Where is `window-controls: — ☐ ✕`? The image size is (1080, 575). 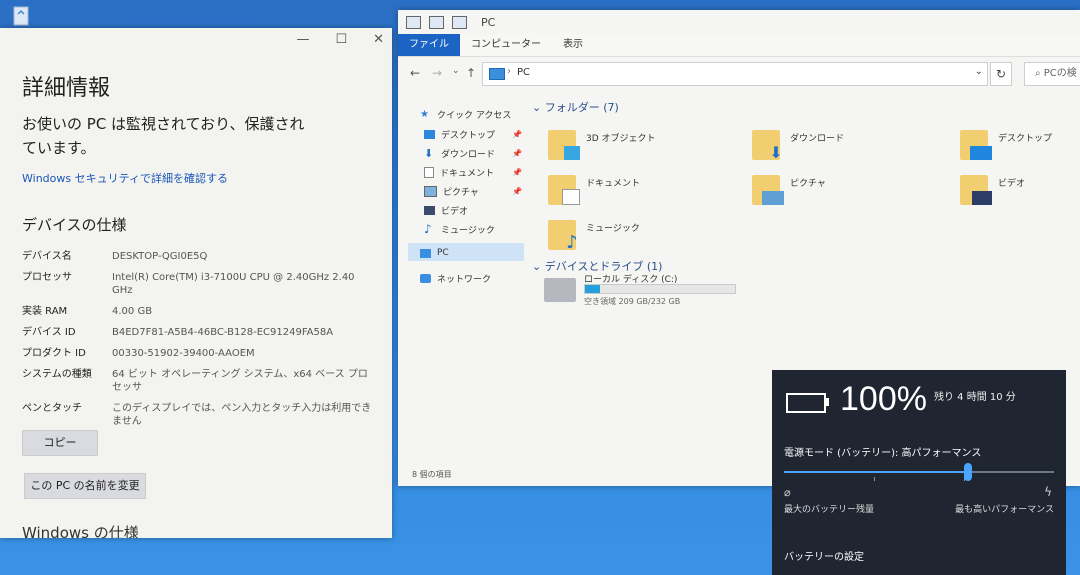
window-controls: — ☐ ✕ is located at coordinates (340, 39).